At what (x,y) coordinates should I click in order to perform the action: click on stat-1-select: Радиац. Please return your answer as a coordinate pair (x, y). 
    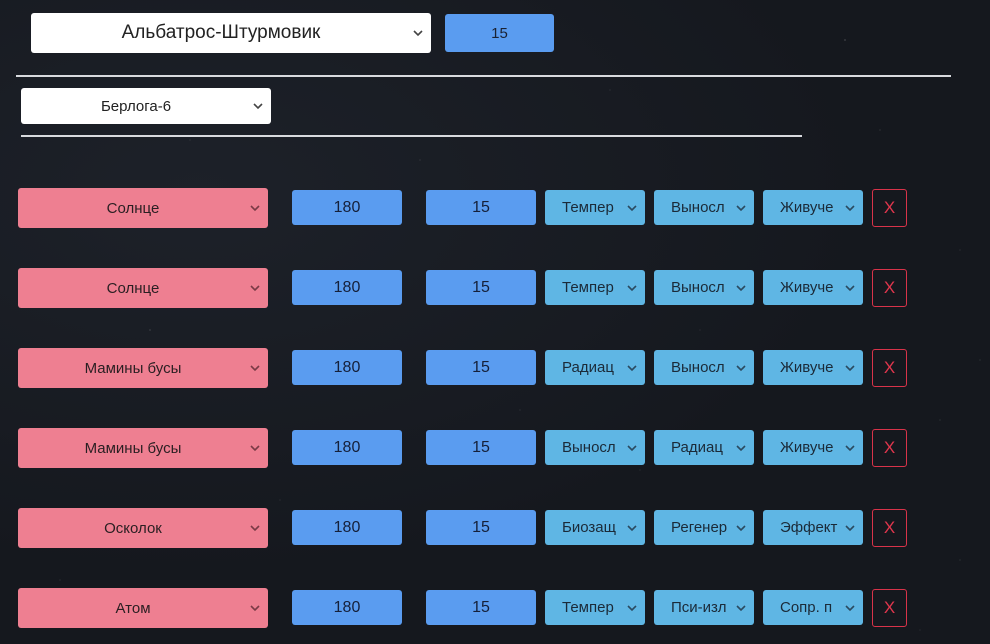
    Looking at the image, I should click on (595, 367).